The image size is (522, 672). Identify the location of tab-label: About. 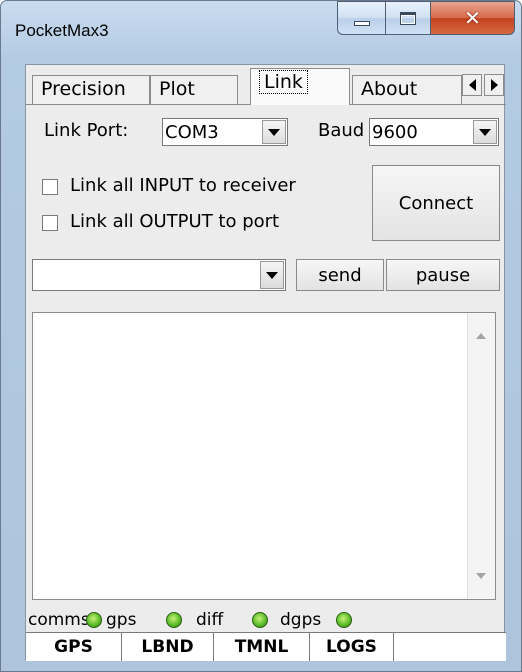
(389, 89).